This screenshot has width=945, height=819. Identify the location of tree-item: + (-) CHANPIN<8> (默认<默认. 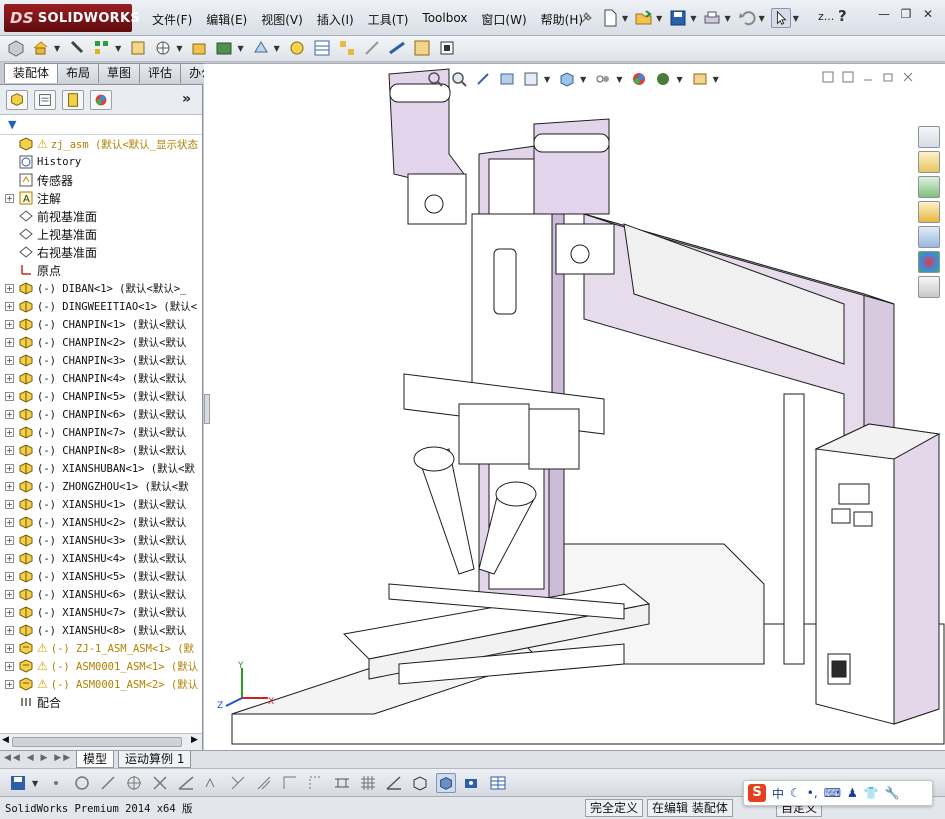
(101, 450).